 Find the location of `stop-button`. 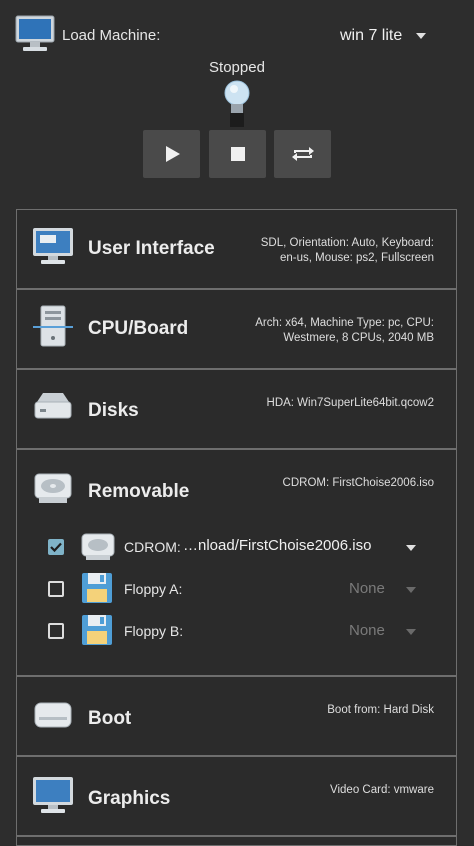

stop-button is located at coordinates (237, 154).